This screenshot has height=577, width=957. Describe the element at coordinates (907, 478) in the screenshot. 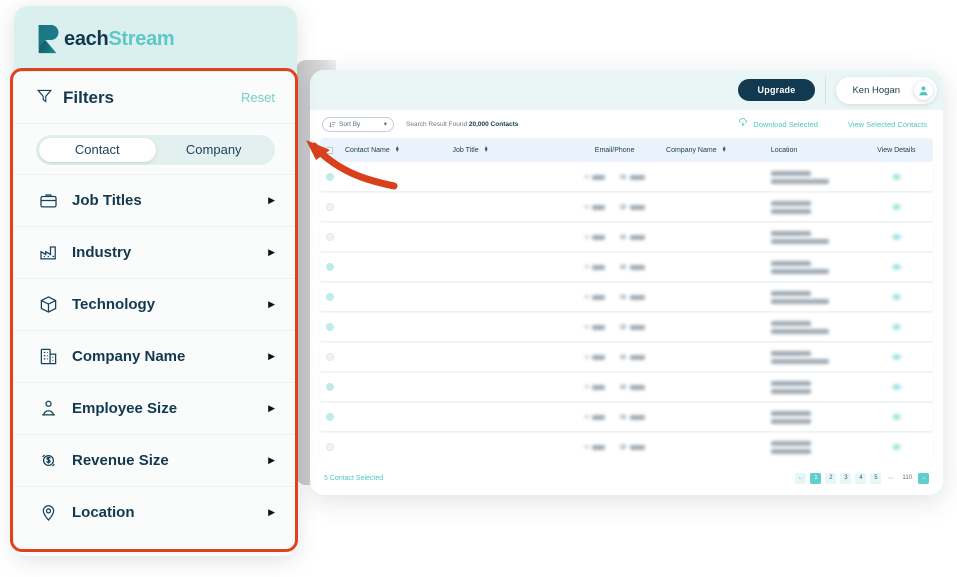

I see `pagination-page-last: 110` at that location.